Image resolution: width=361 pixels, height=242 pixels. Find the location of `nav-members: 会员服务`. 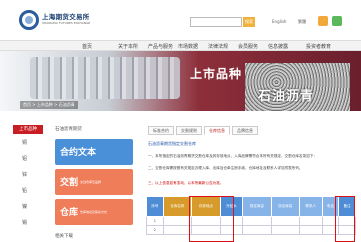

nav-members: 会员服务 is located at coordinates (248, 46).